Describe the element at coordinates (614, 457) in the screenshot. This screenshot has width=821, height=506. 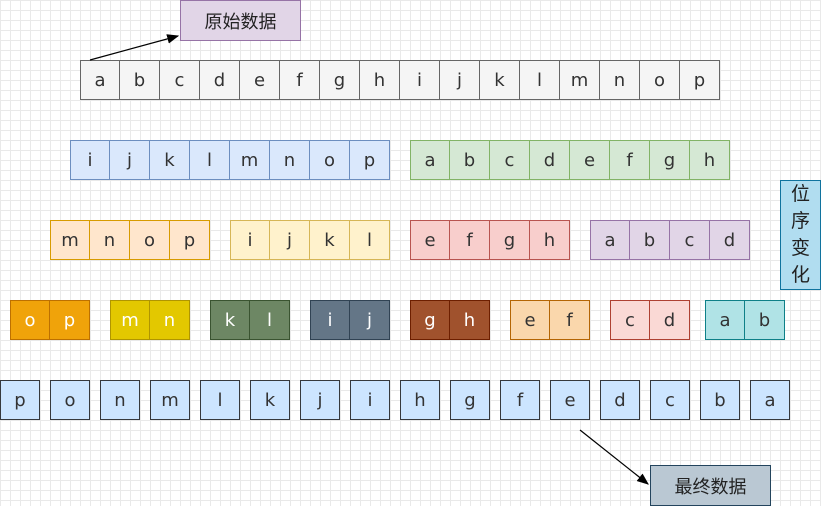
I see `arrow-to-final-label` at that location.